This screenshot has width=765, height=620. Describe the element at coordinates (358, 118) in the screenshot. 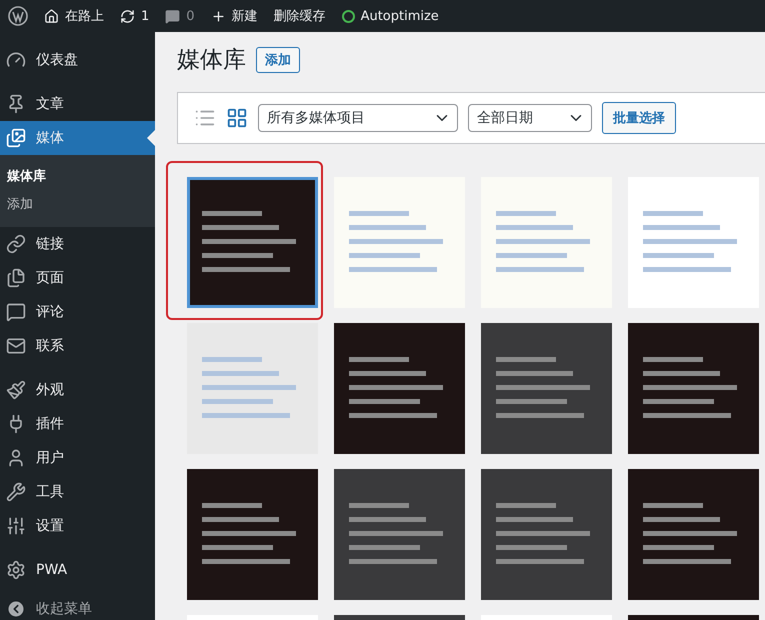

I see `type-filter-select: 所有多媒体项目` at that location.